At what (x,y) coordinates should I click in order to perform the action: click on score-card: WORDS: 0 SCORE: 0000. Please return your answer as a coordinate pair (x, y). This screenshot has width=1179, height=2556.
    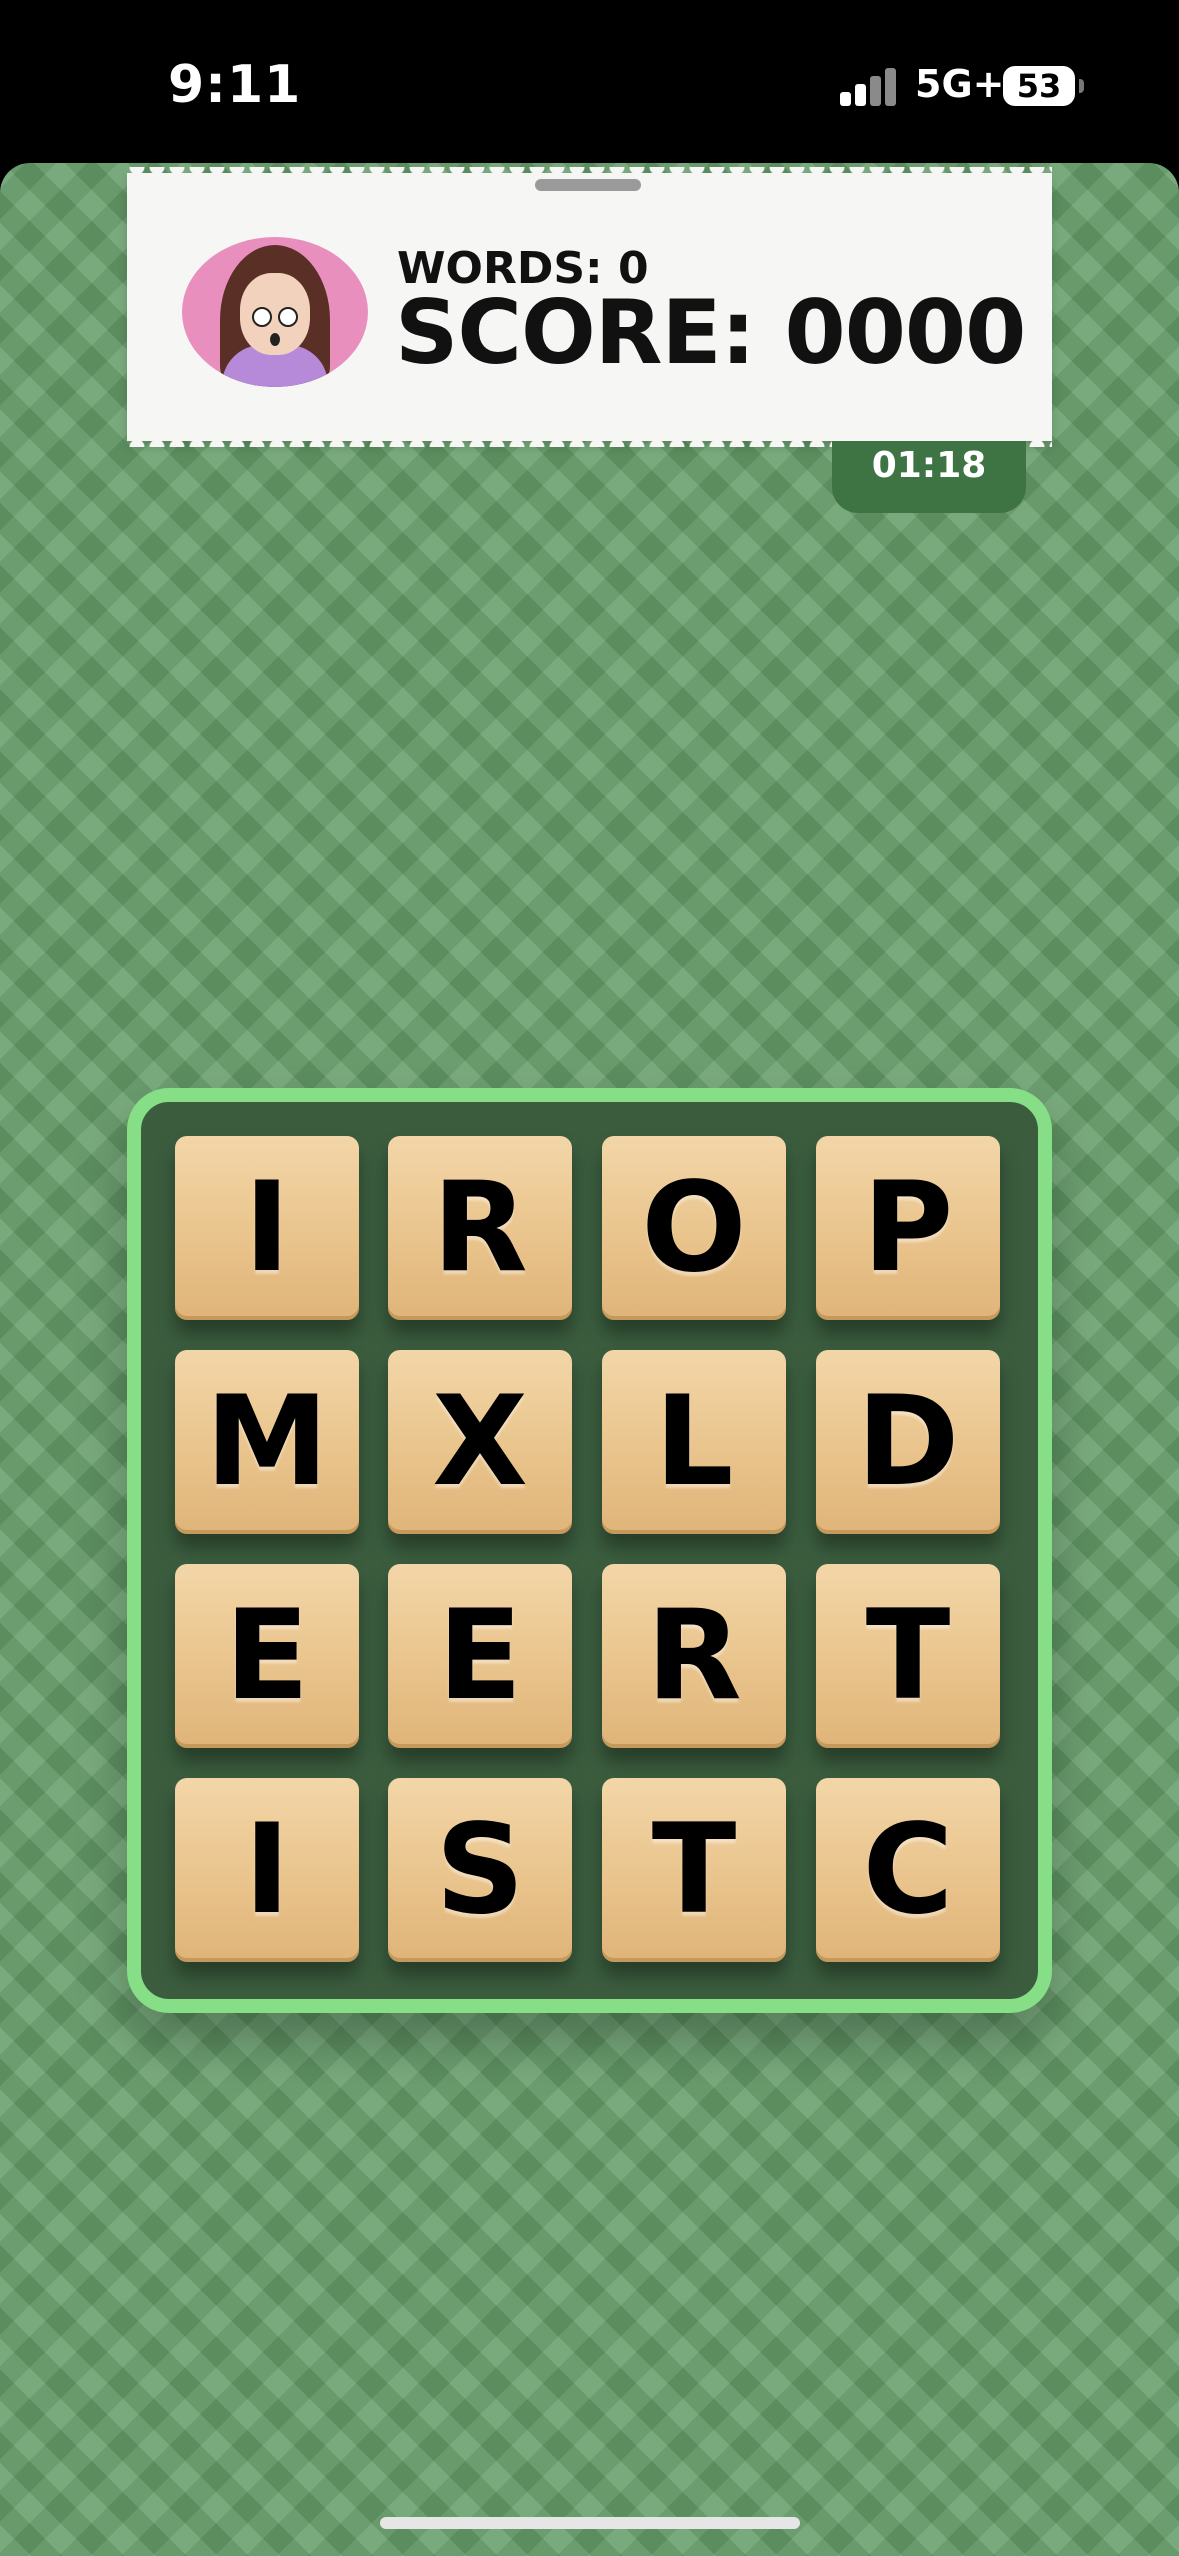
    Looking at the image, I should click on (589, 307).